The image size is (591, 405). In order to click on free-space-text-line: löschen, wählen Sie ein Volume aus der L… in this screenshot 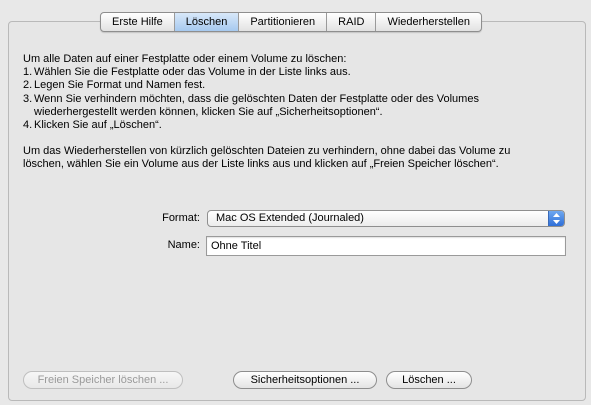, I will do `click(261, 164)`.